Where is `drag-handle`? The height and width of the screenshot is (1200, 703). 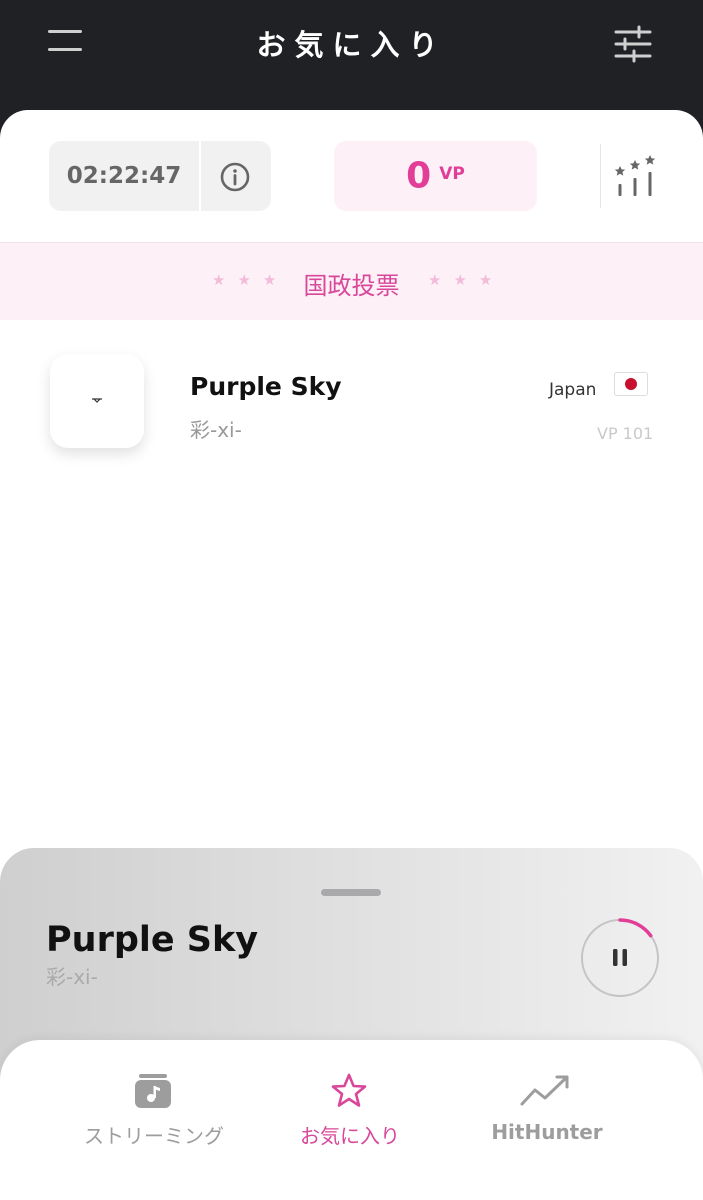 drag-handle is located at coordinates (351, 892).